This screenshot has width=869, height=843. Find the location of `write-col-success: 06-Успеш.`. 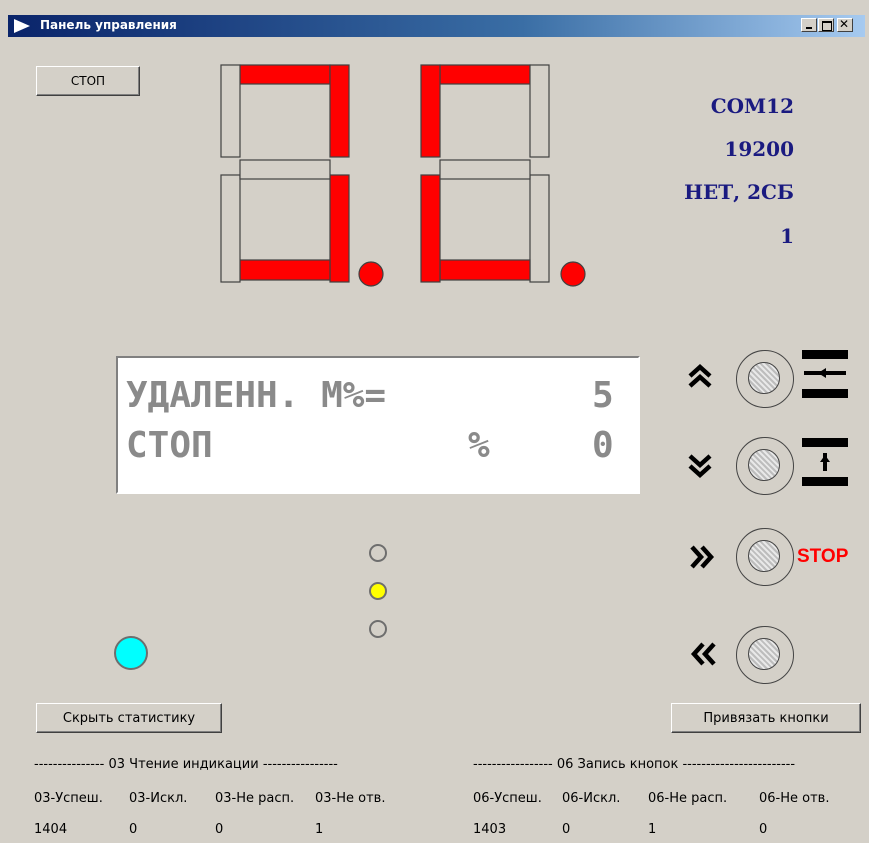

write-col-success: 06-Успеш. is located at coordinates (507, 798).